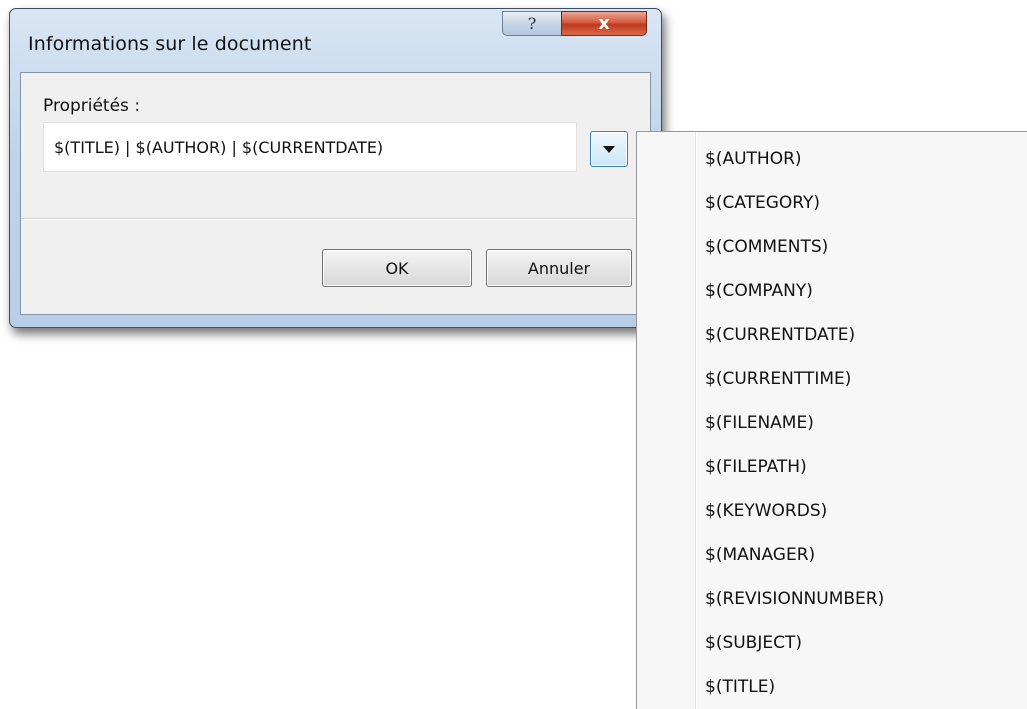 This screenshot has height=709, width=1027. Describe the element at coordinates (794, 599) in the screenshot. I see `menu-item-revisionnumber: $(REVISIONNUMBER)` at that location.